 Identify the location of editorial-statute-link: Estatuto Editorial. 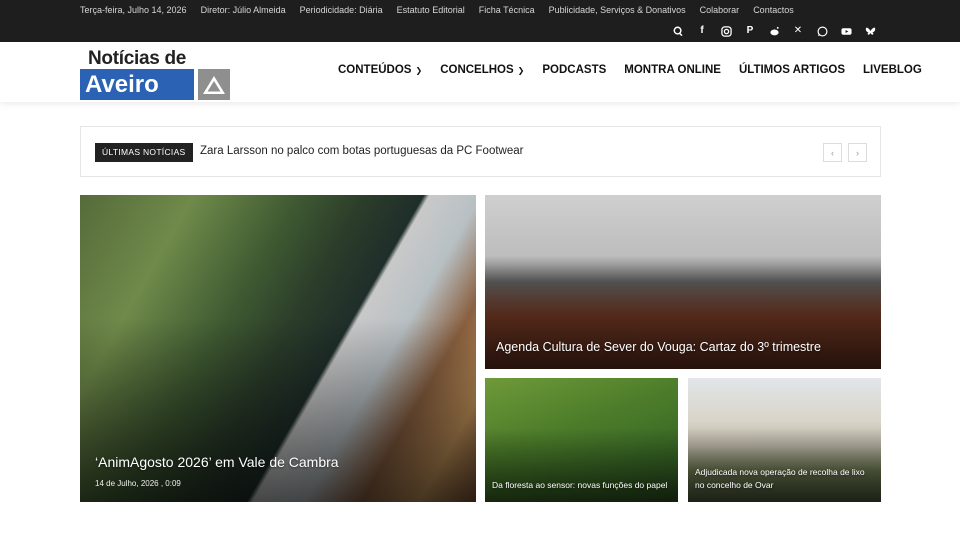
(431, 10).